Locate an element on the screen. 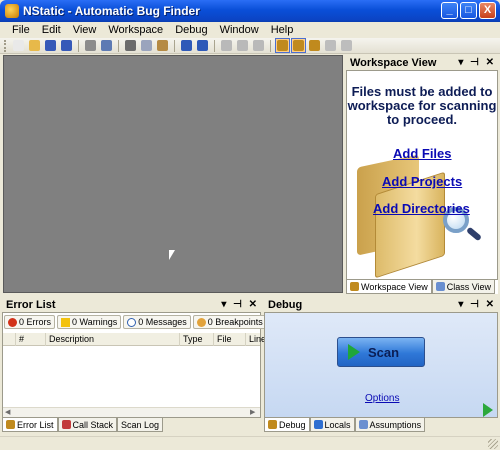  new-file-icon is located at coordinates (18, 45).